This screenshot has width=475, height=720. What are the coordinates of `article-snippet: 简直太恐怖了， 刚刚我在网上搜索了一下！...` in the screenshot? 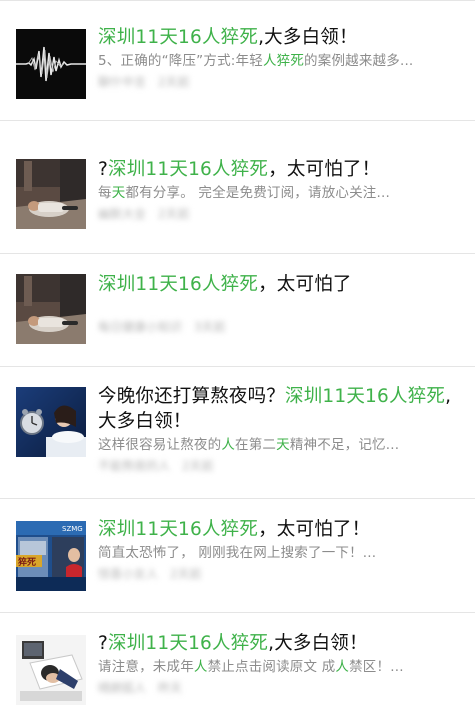 It's located at (280, 553).